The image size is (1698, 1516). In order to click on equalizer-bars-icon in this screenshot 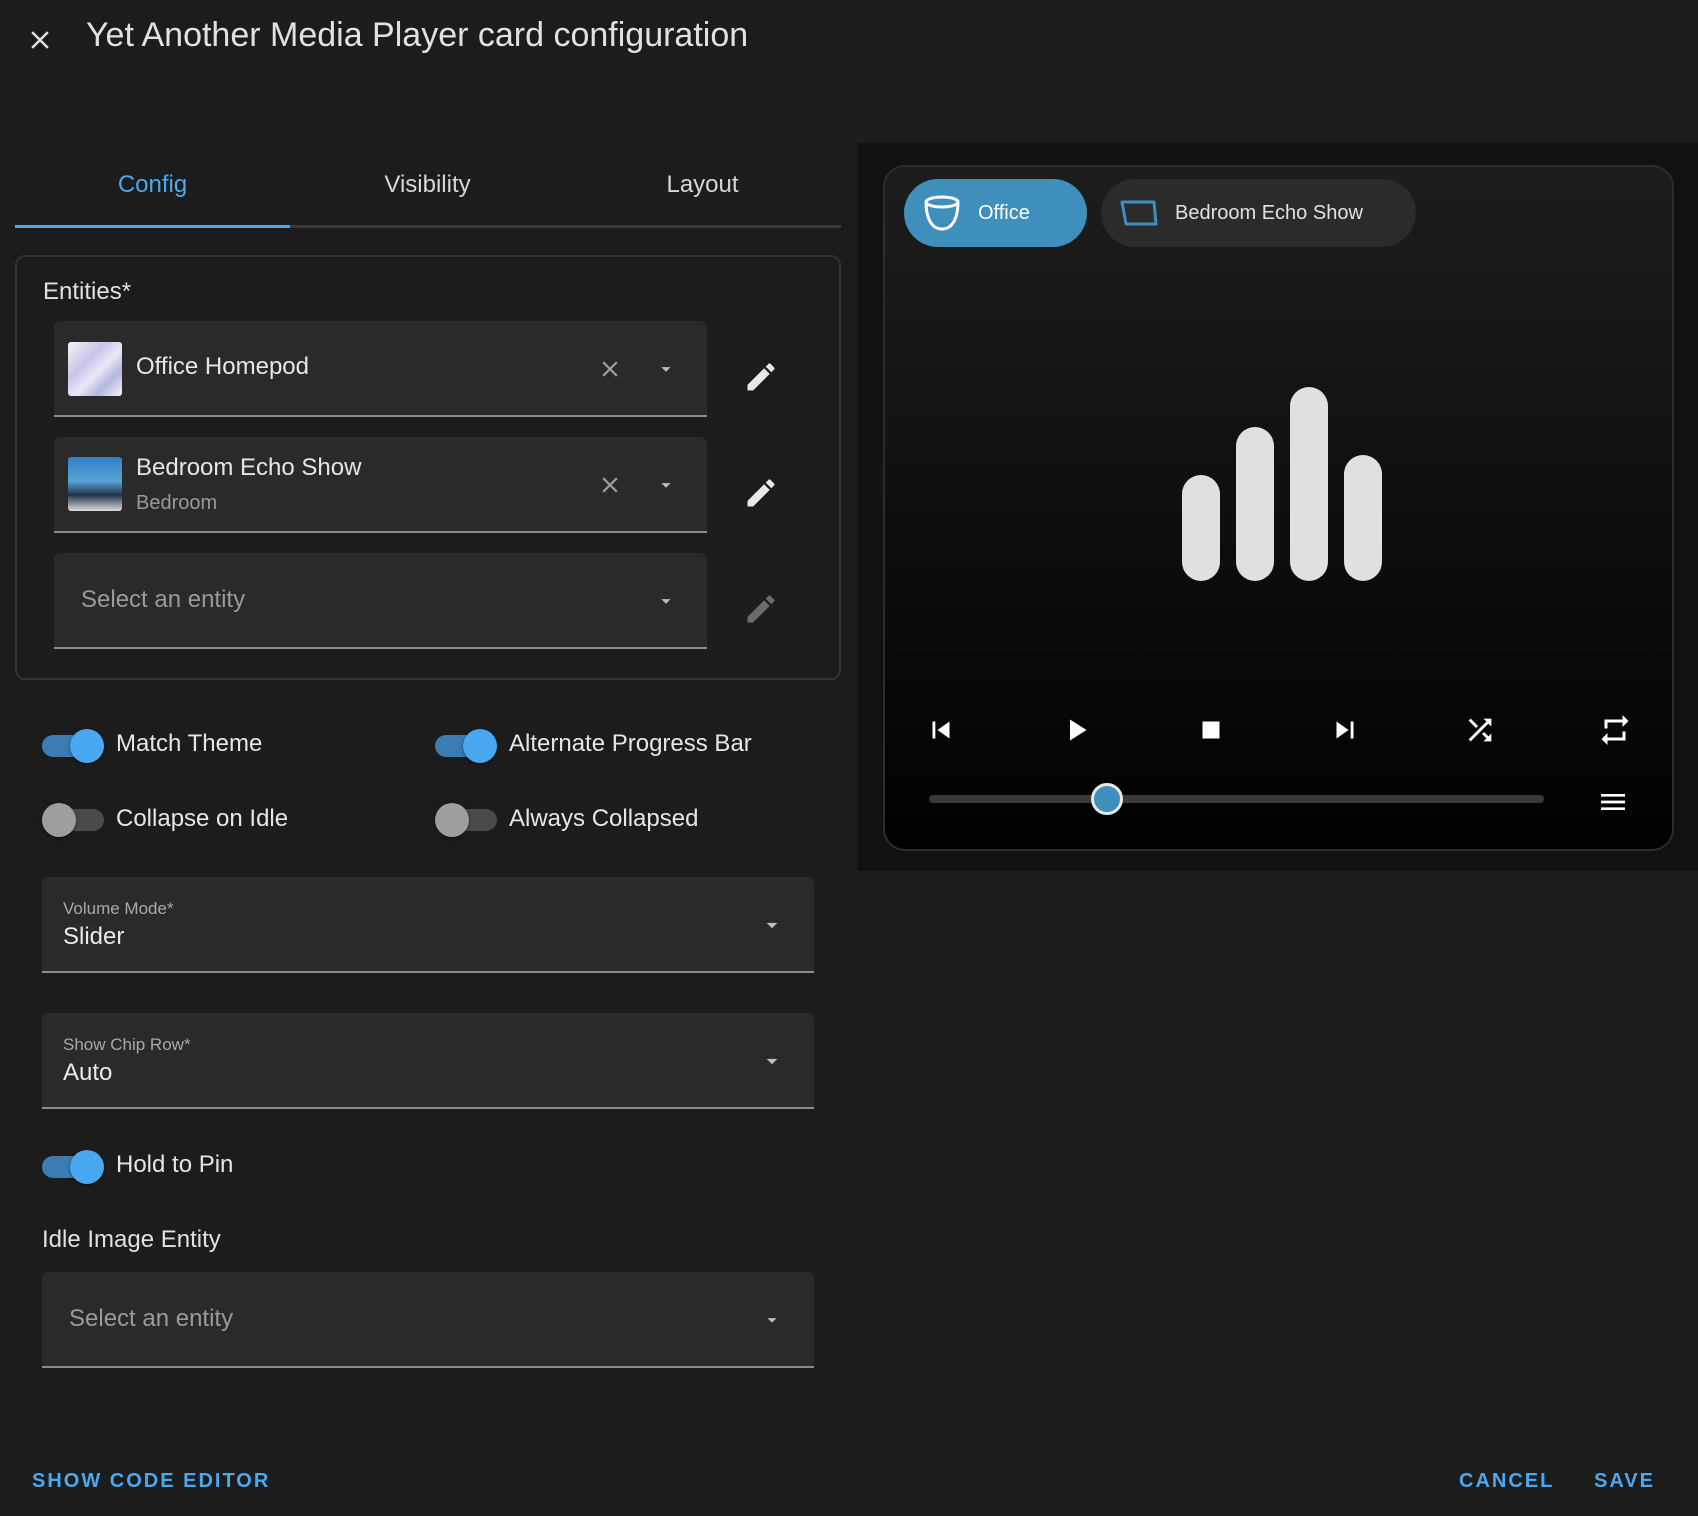, I will do `click(1283, 483)`.